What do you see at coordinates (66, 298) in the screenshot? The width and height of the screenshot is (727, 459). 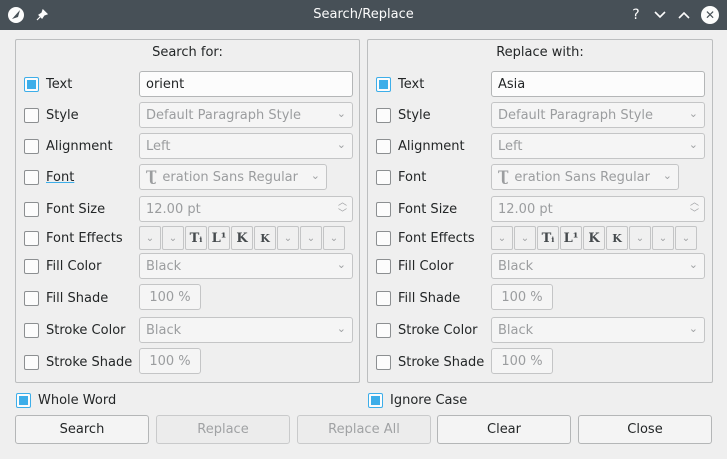 I see `search-fill-shade-row: Fill Shade` at bounding box center [66, 298].